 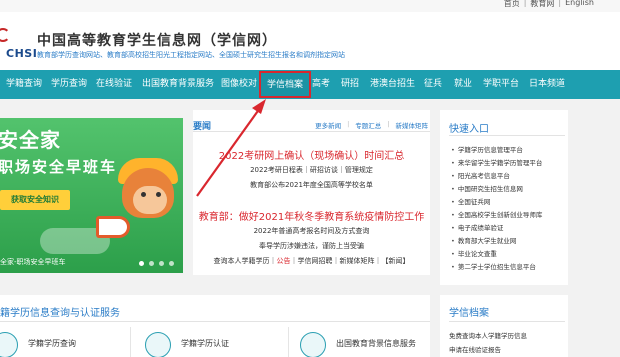 I want to click on site-title: 中国高等教育学生信息网（学信网）, so click(x=157, y=40).